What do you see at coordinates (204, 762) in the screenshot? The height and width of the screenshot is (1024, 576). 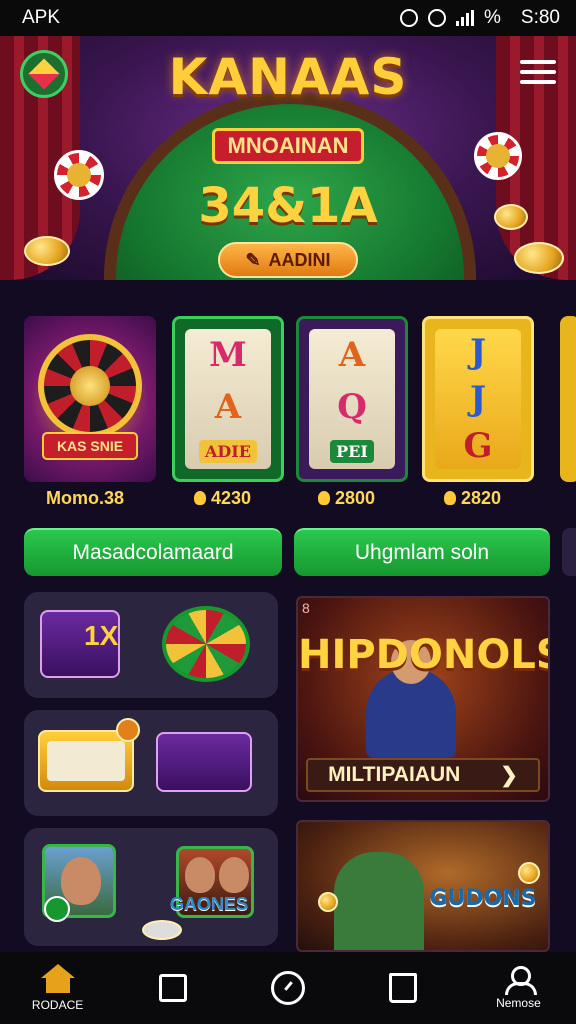 I see `reel-icon` at bounding box center [204, 762].